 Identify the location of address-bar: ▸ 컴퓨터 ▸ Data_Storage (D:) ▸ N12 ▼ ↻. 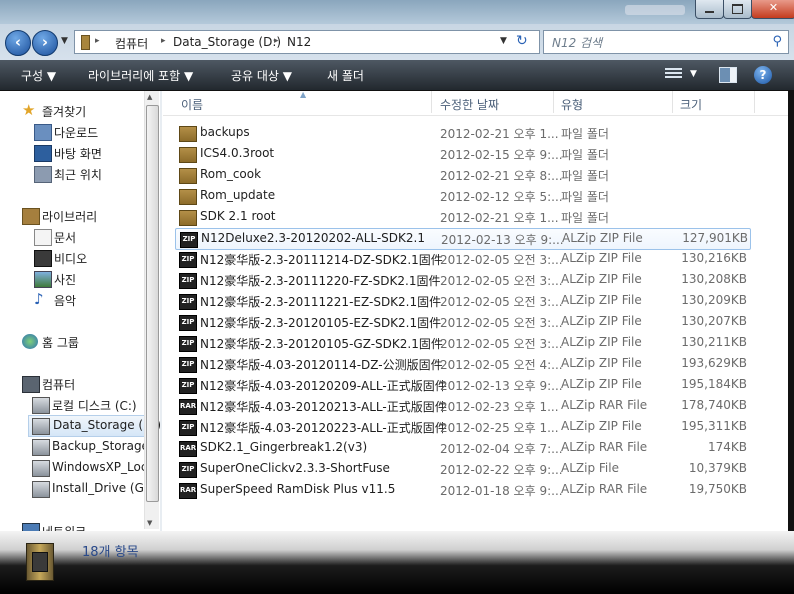
(307, 42).